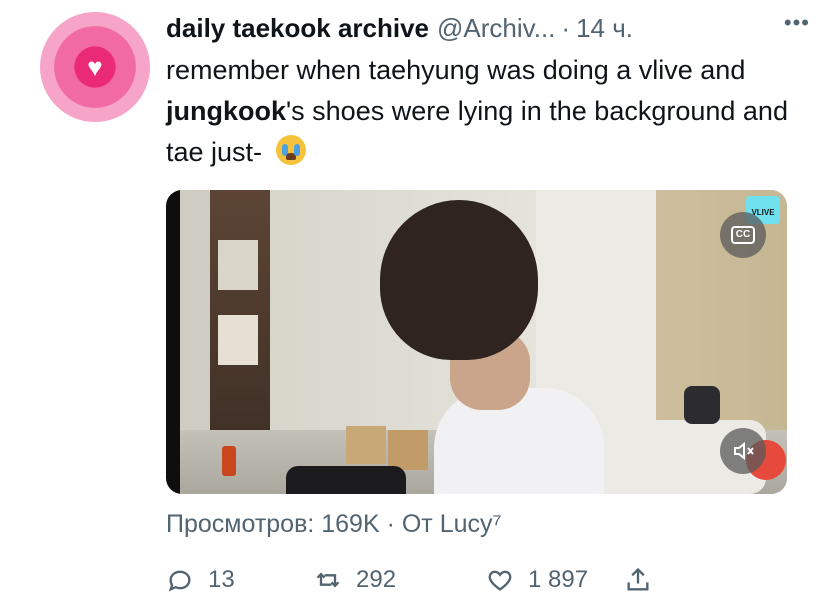 This screenshot has width=828, height=610. I want to click on captions-button: CC, so click(743, 235).